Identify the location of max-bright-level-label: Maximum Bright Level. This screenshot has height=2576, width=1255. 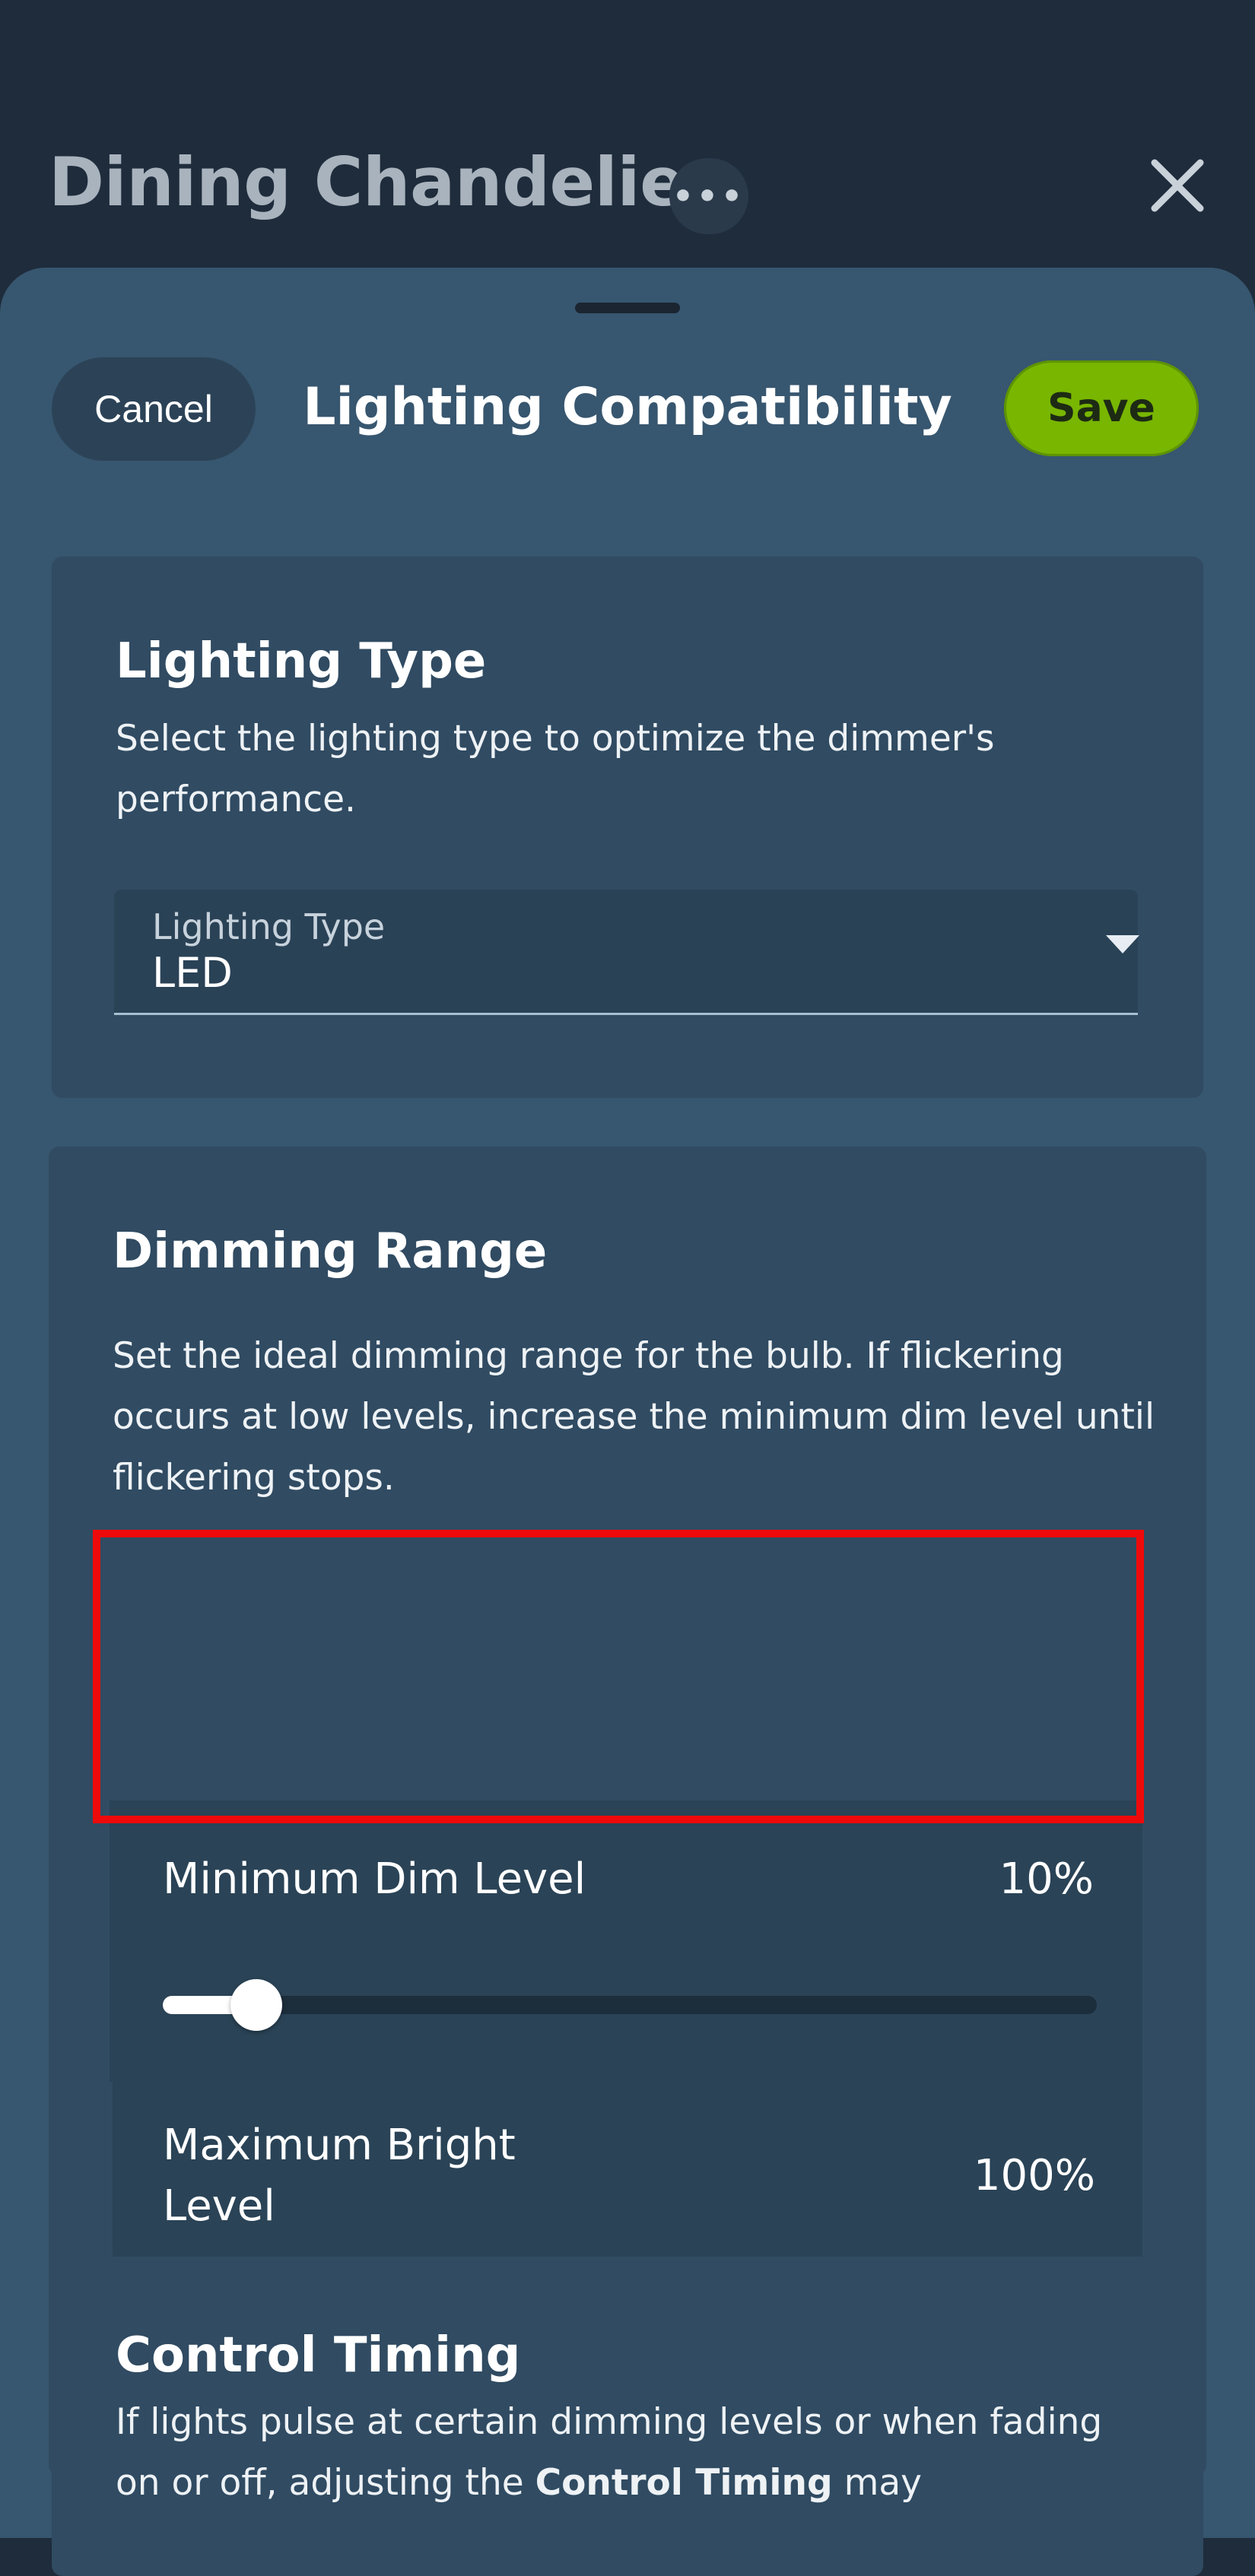
(339, 2176).